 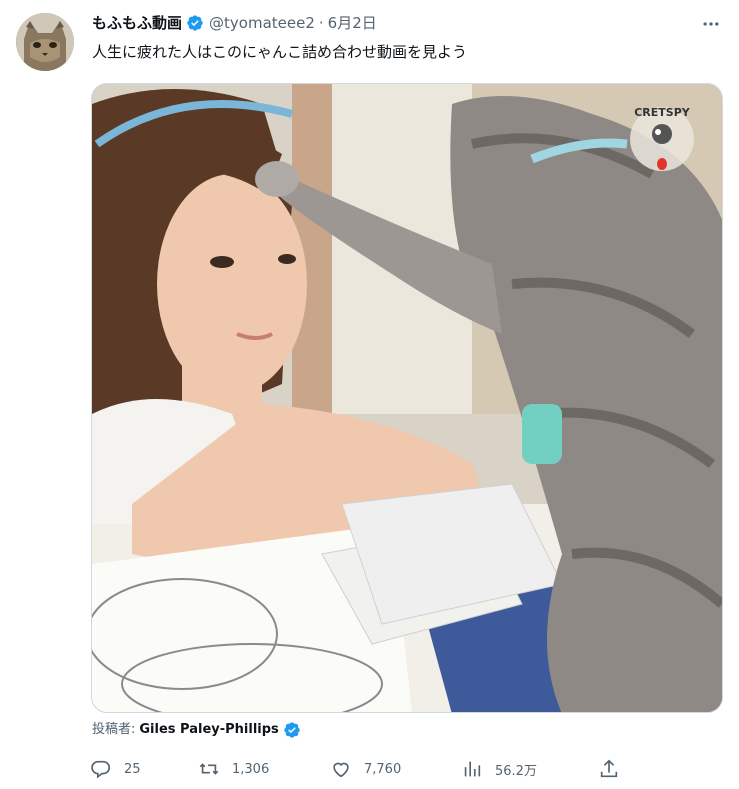 What do you see at coordinates (208, 730) in the screenshot?
I see `credit-author: Giles Paley-Phillips` at bounding box center [208, 730].